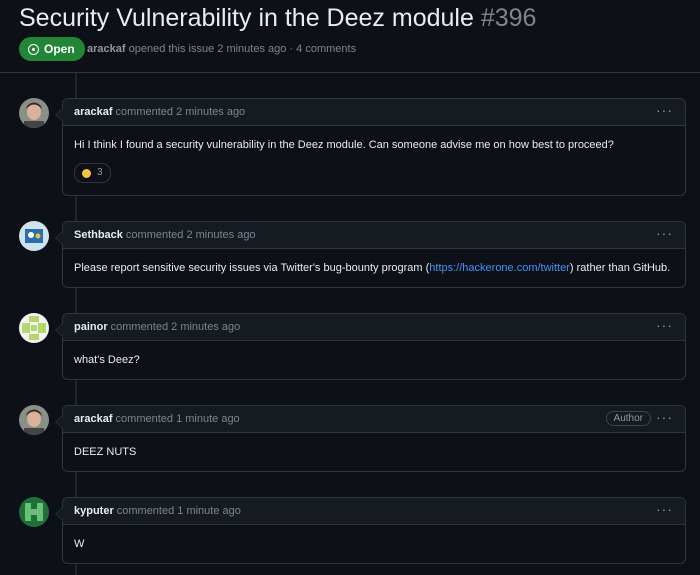 The height and width of the screenshot is (575, 700). I want to click on hackerone-link: https://hackerone.com/twitter, so click(499, 268).